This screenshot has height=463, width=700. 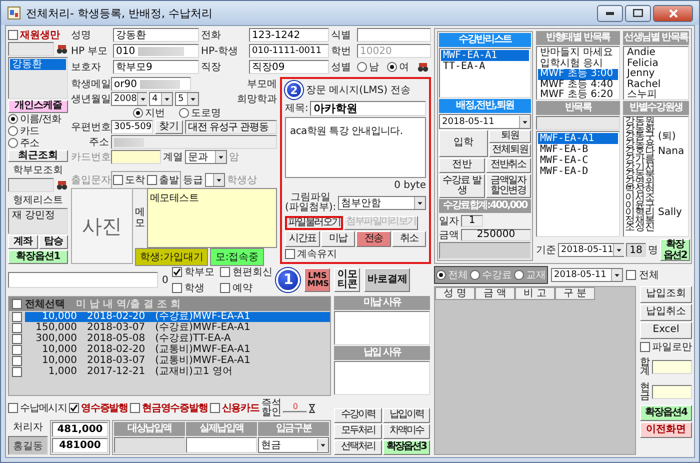 What do you see at coordinates (289, 51) in the screenshot?
I see `text-field: 010-1111-0011` at bounding box center [289, 51].